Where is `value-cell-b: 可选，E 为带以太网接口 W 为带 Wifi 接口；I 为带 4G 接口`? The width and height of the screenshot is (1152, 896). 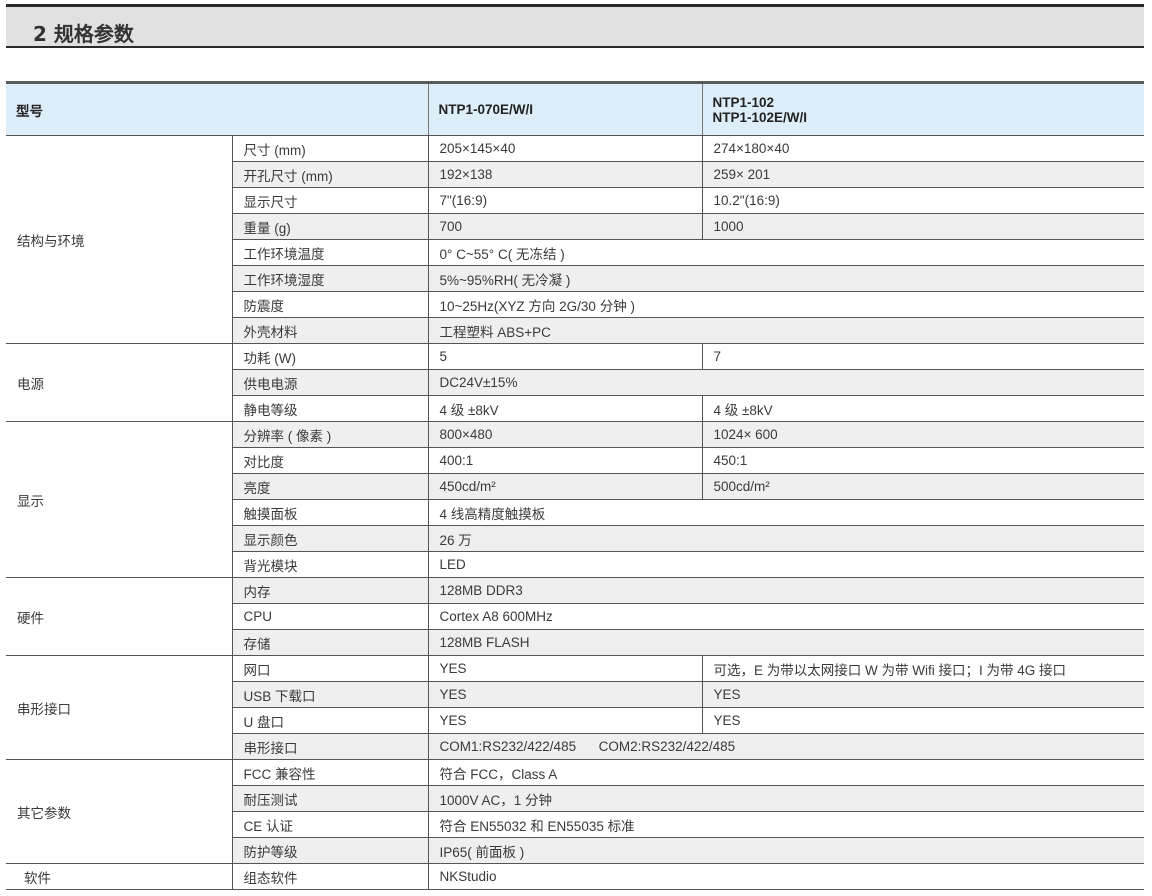
value-cell-b: 可选，E 为带以太网接口 W 为带 Wifi 接口；I 为带 4G 接口 is located at coordinates (923, 668).